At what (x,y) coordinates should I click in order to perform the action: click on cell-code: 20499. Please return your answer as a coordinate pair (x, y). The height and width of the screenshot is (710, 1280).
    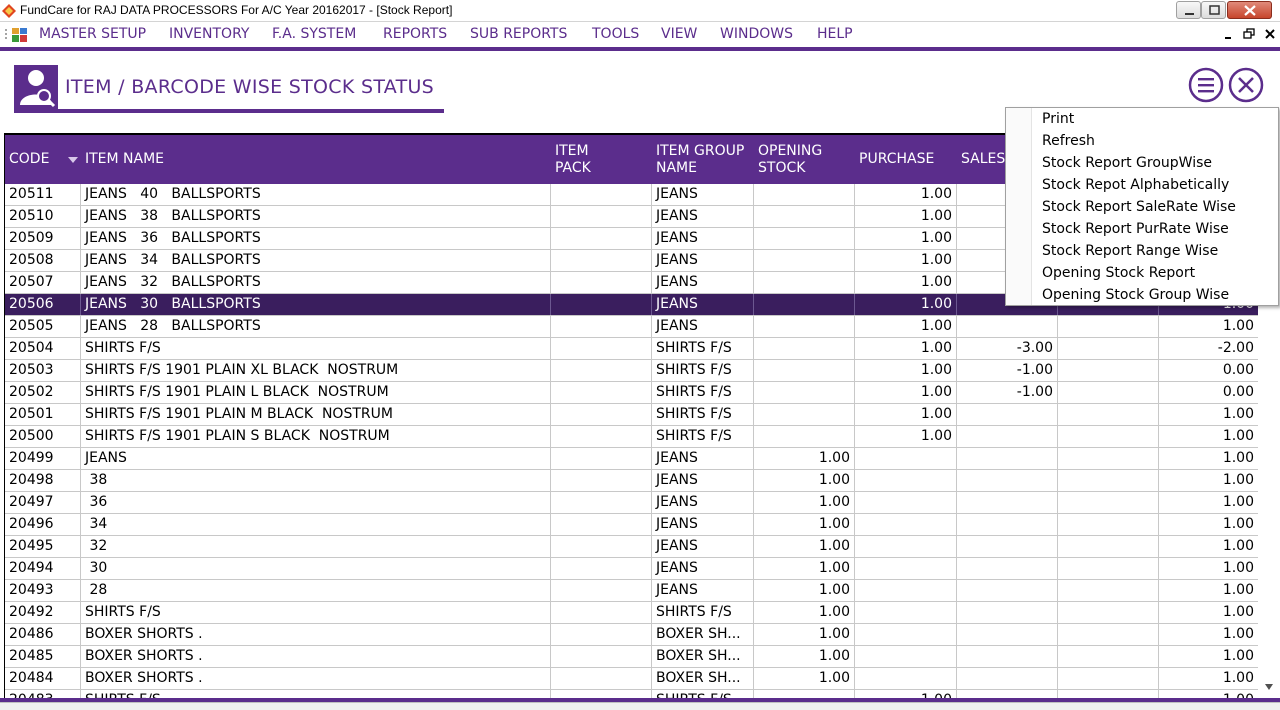
    Looking at the image, I should click on (43, 458).